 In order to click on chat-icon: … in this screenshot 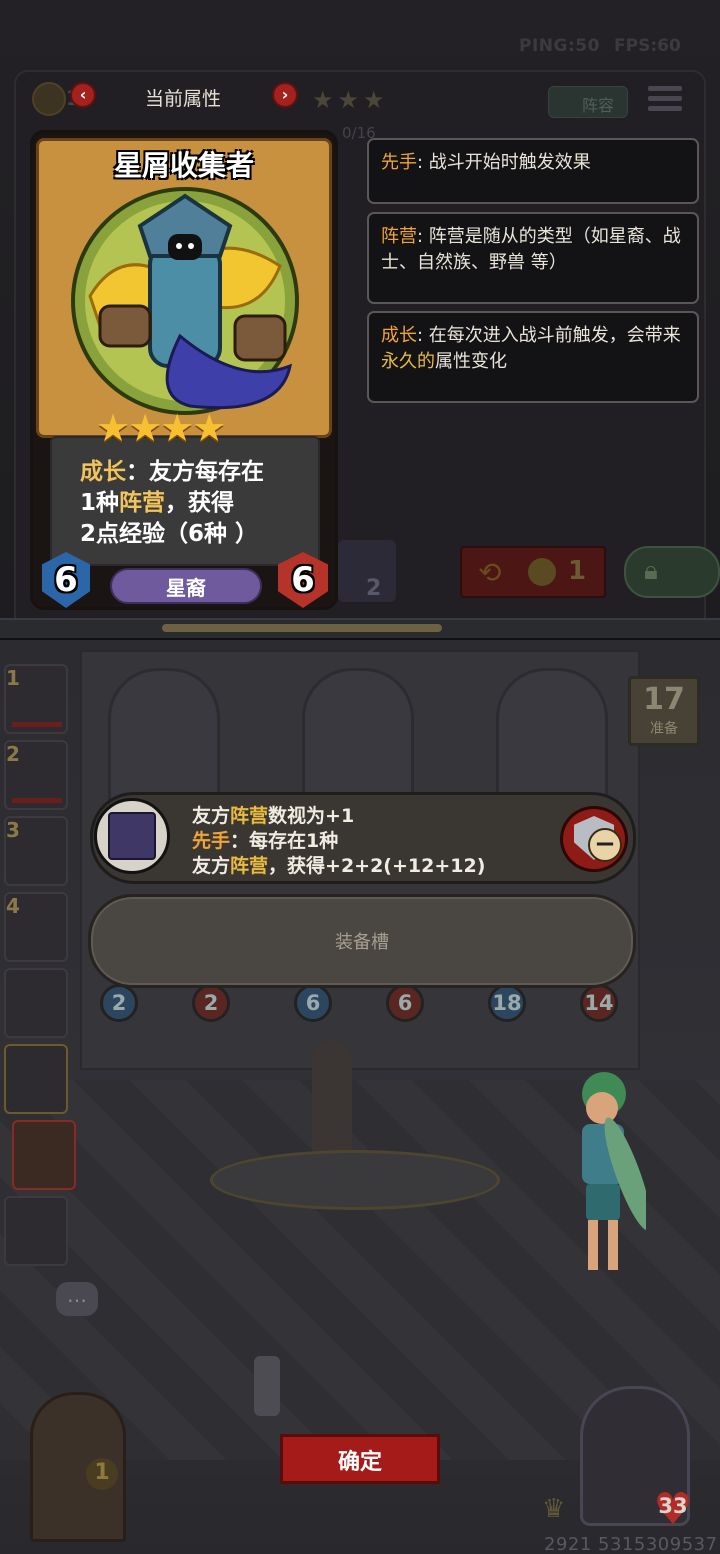, I will do `click(77, 1299)`.